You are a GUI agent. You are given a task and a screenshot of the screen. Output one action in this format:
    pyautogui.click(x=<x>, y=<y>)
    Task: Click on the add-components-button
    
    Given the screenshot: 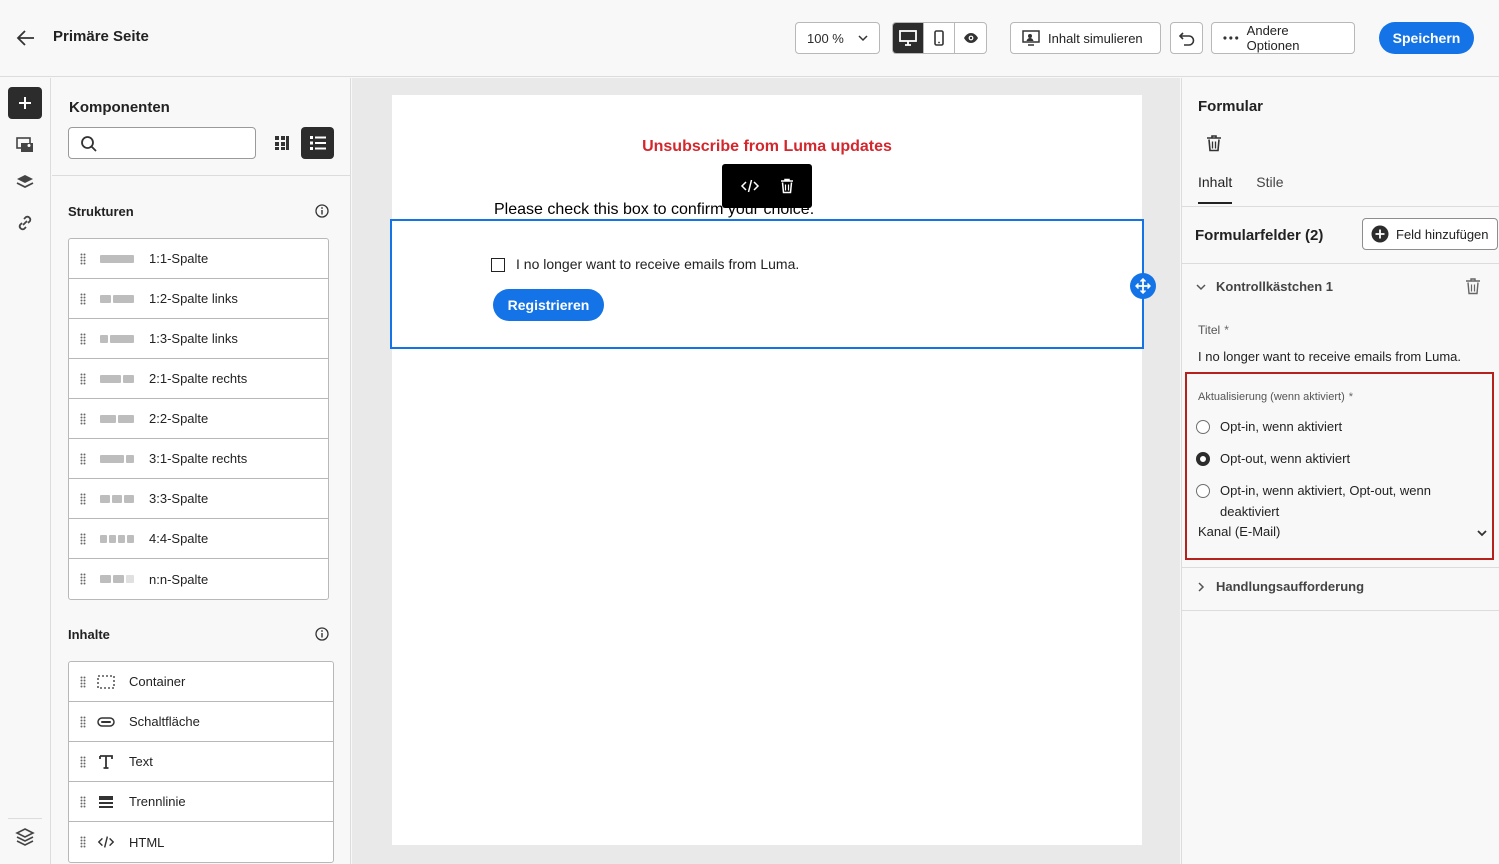 What is the action you would take?
    pyautogui.click(x=25, y=103)
    